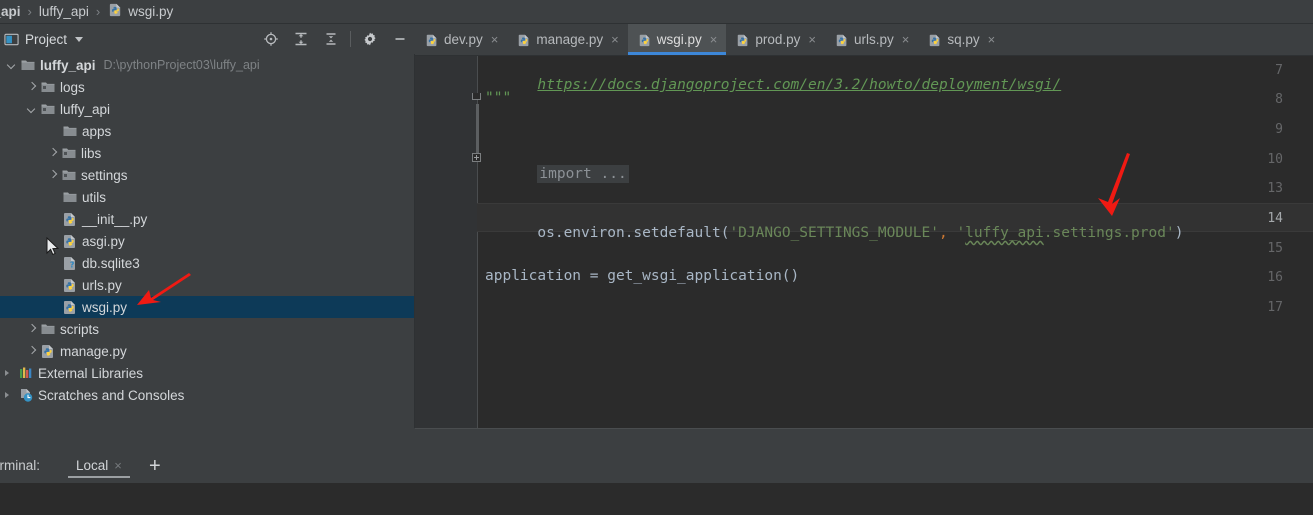 This screenshot has height=515, width=1313. I want to click on editor-bottom-divider, so click(864, 428).